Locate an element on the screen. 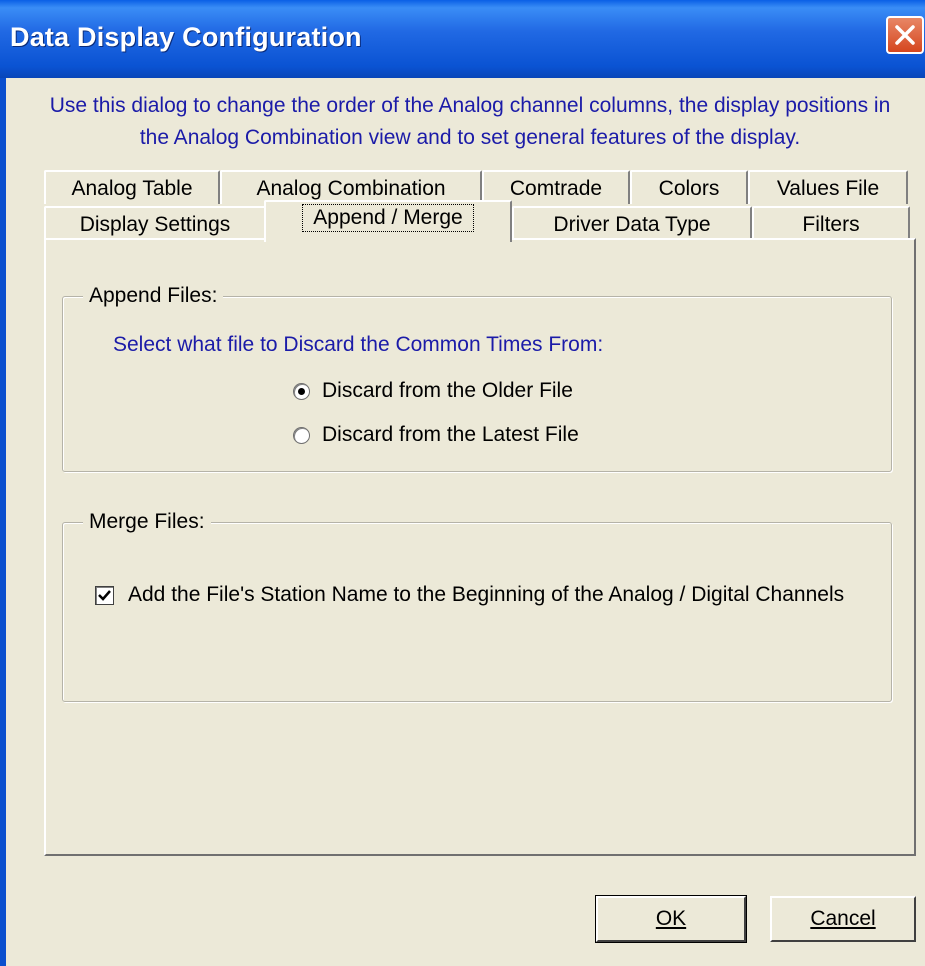 The image size is (925, 966). append-files-legend: Append Files: is located at coordinates (153, 296).